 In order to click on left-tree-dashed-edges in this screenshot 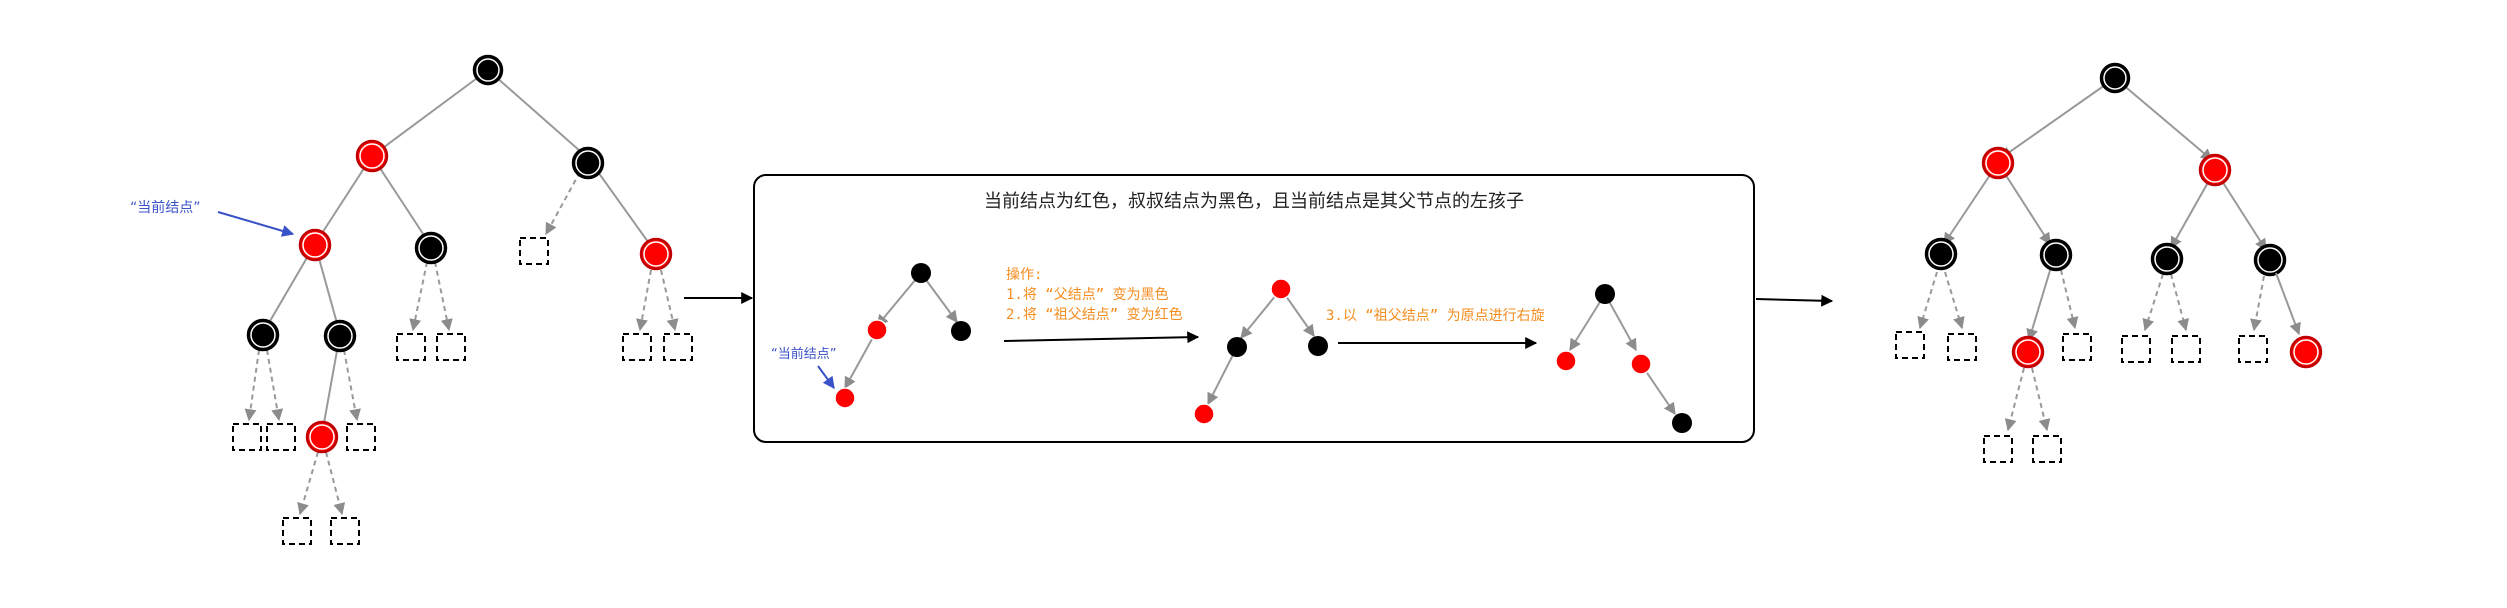, I will do `click(461, 343)`.